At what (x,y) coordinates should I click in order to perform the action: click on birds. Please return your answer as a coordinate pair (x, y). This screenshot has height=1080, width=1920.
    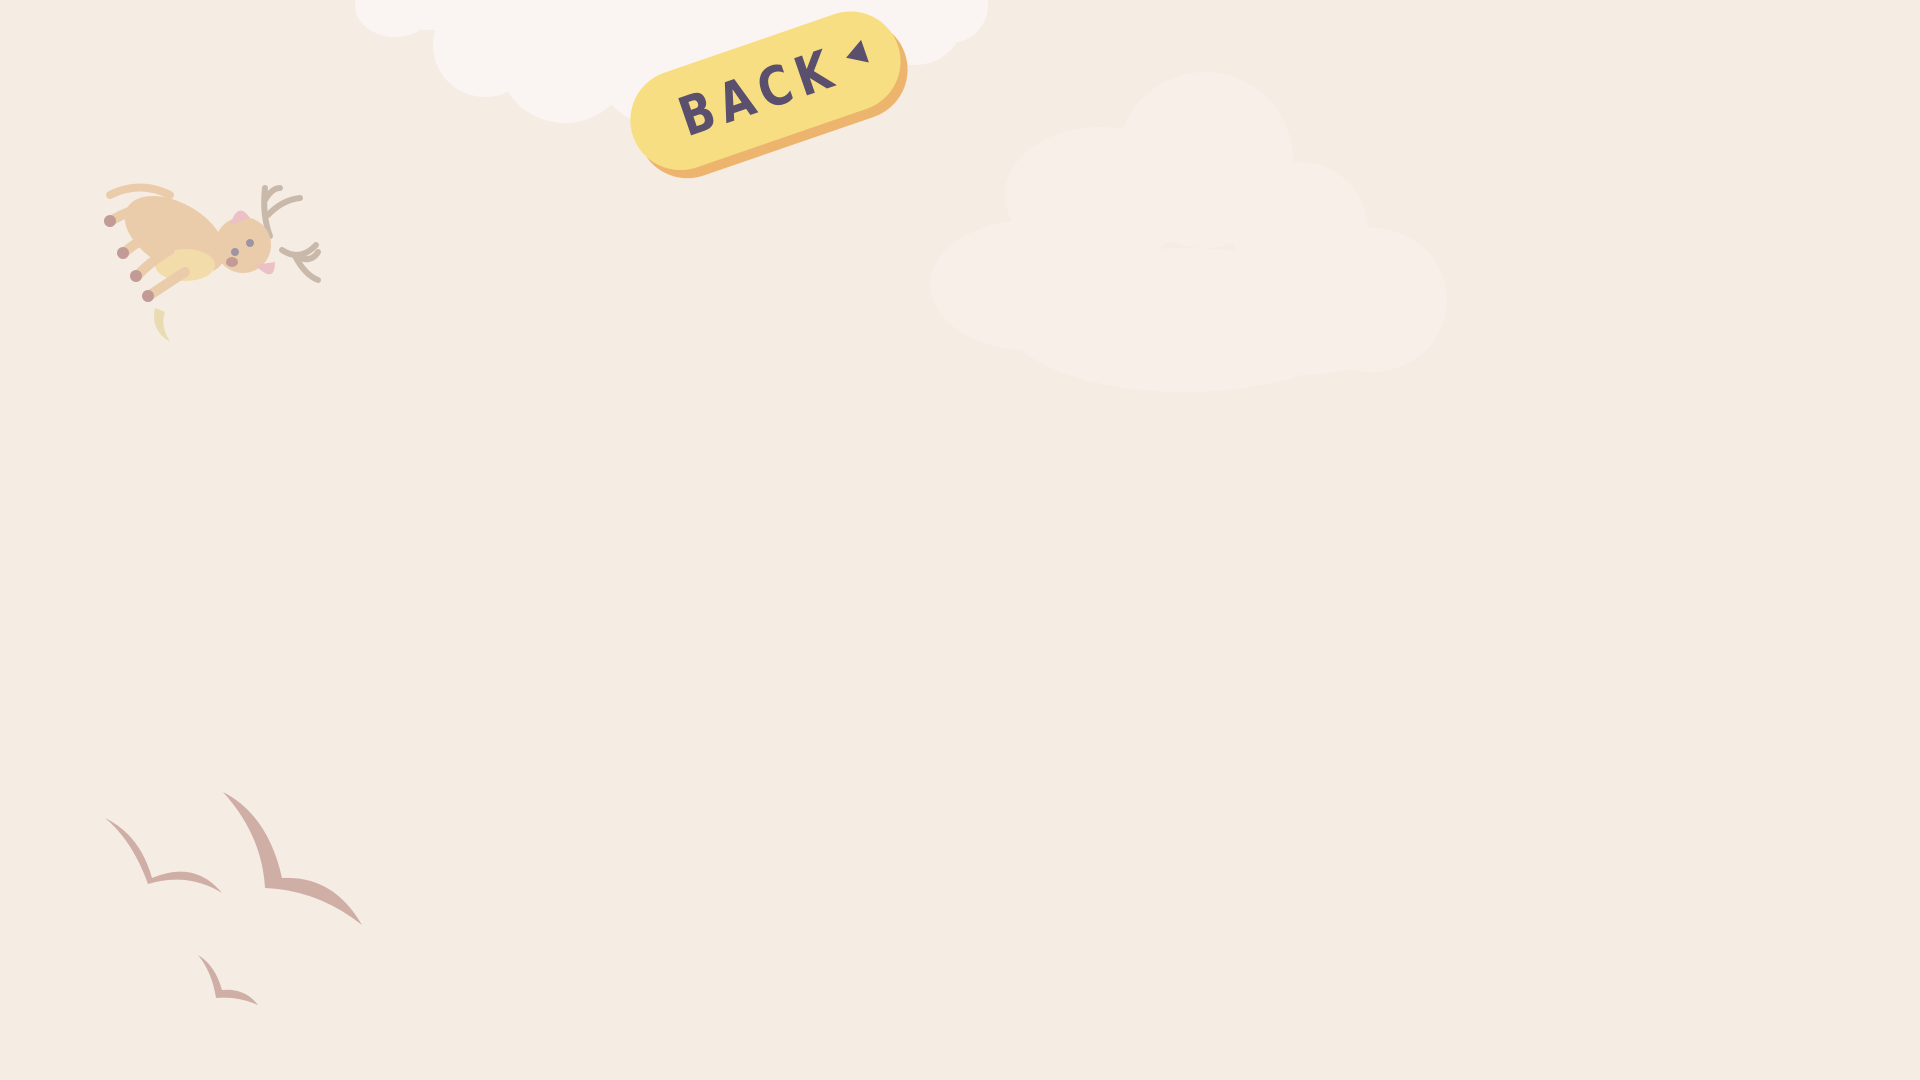
    Looking at the image, I should click on (233, 898).